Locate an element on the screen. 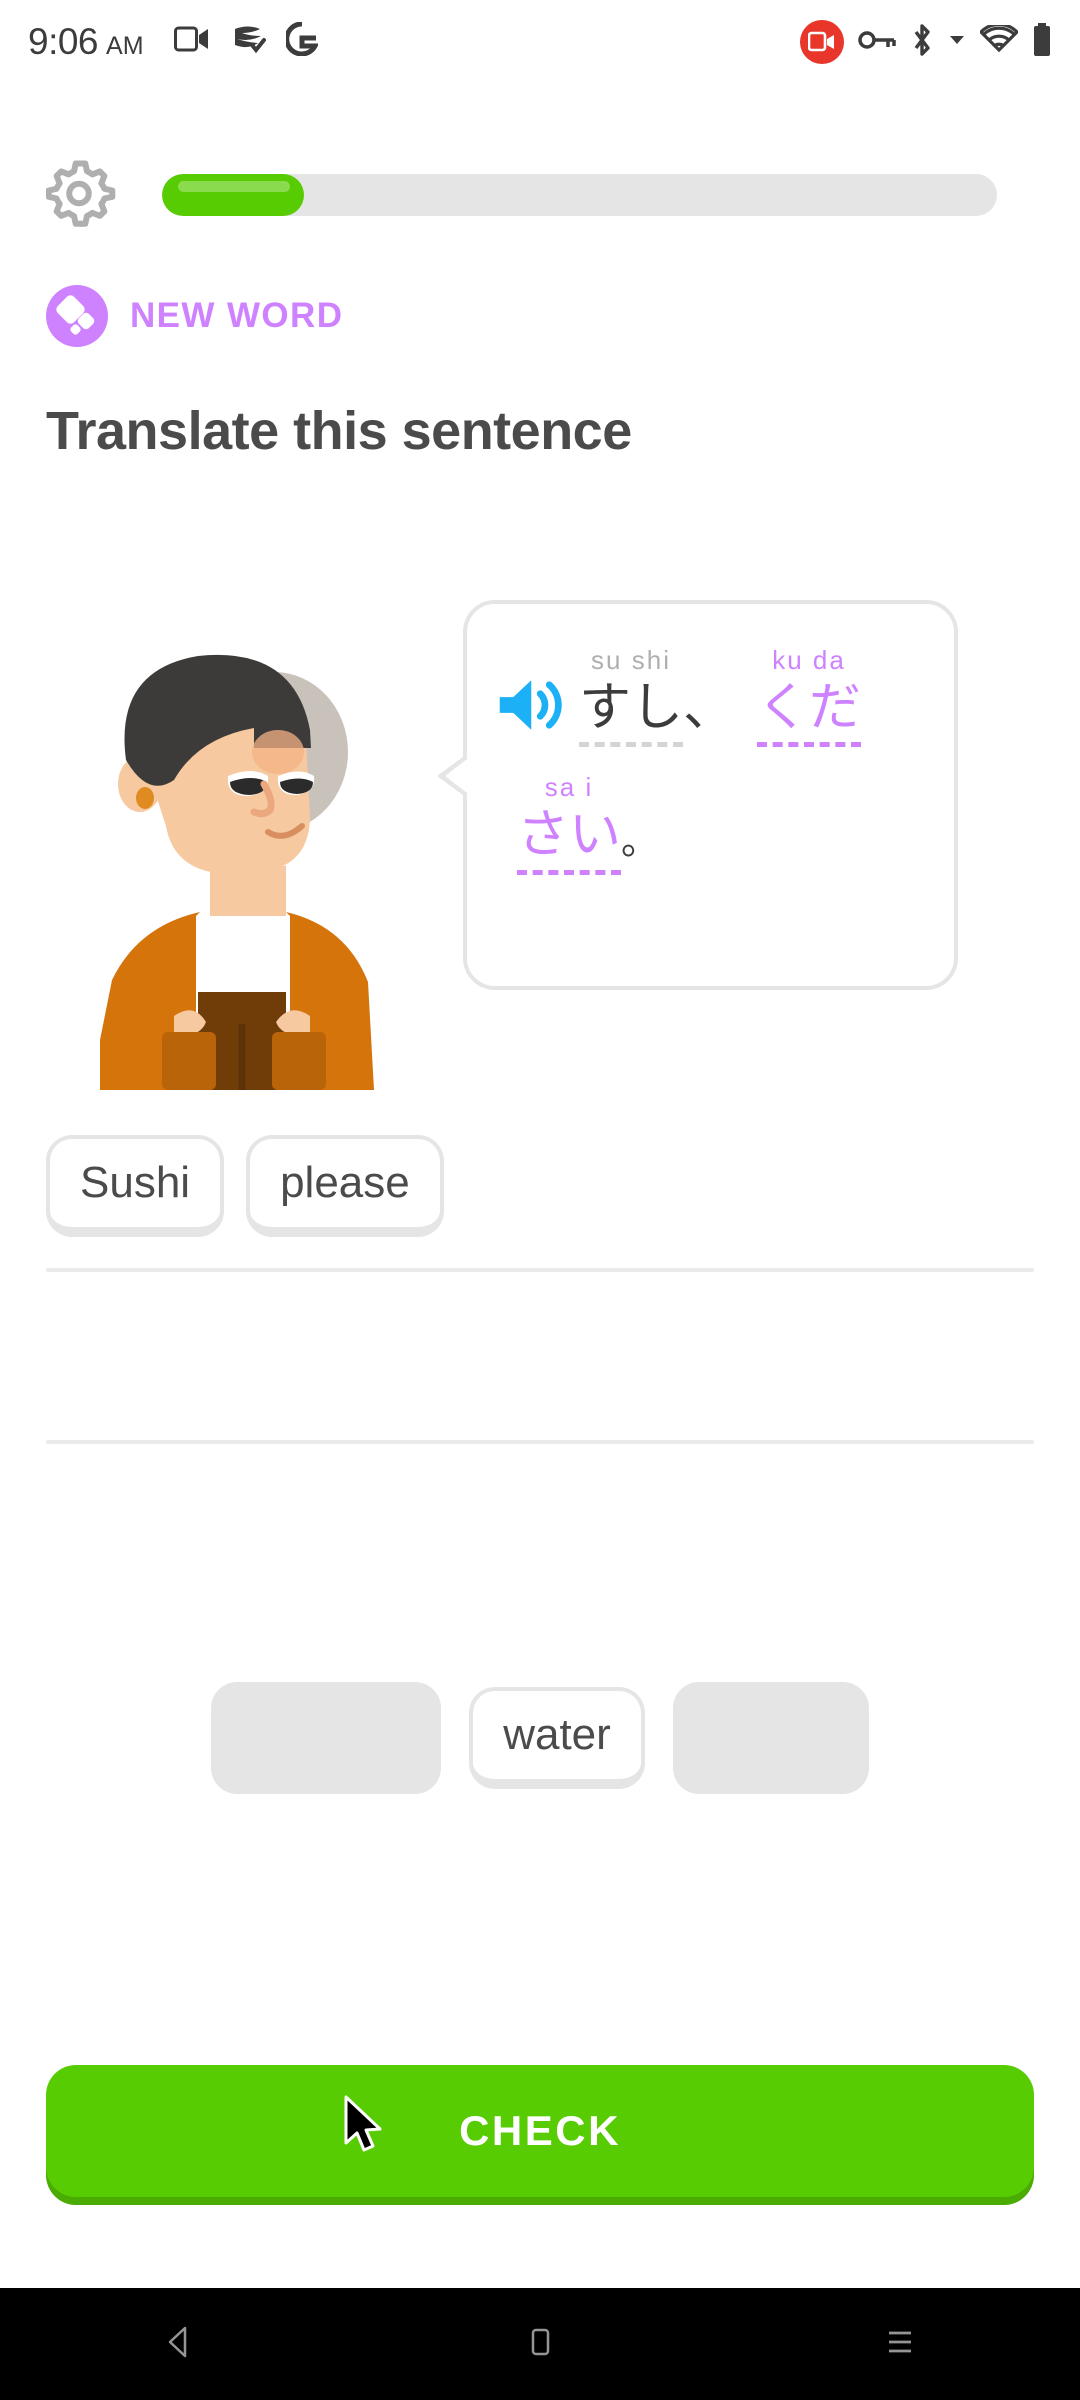 Image resolution: width=1080 pixels, height=2400 pixels. duolingo-icon is located at coordinates (248, 41).